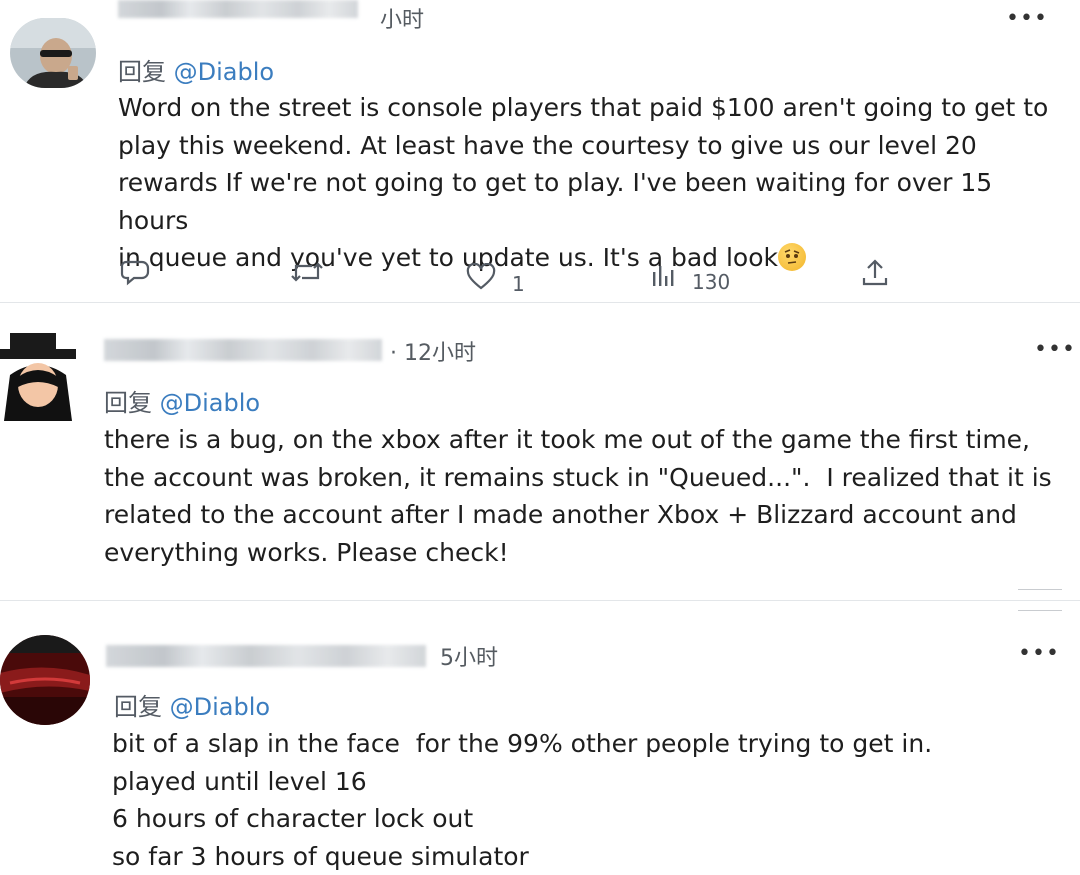  Describe the element at coordinates (663, 276) in the screenshot. I see `views-icon` at that location.